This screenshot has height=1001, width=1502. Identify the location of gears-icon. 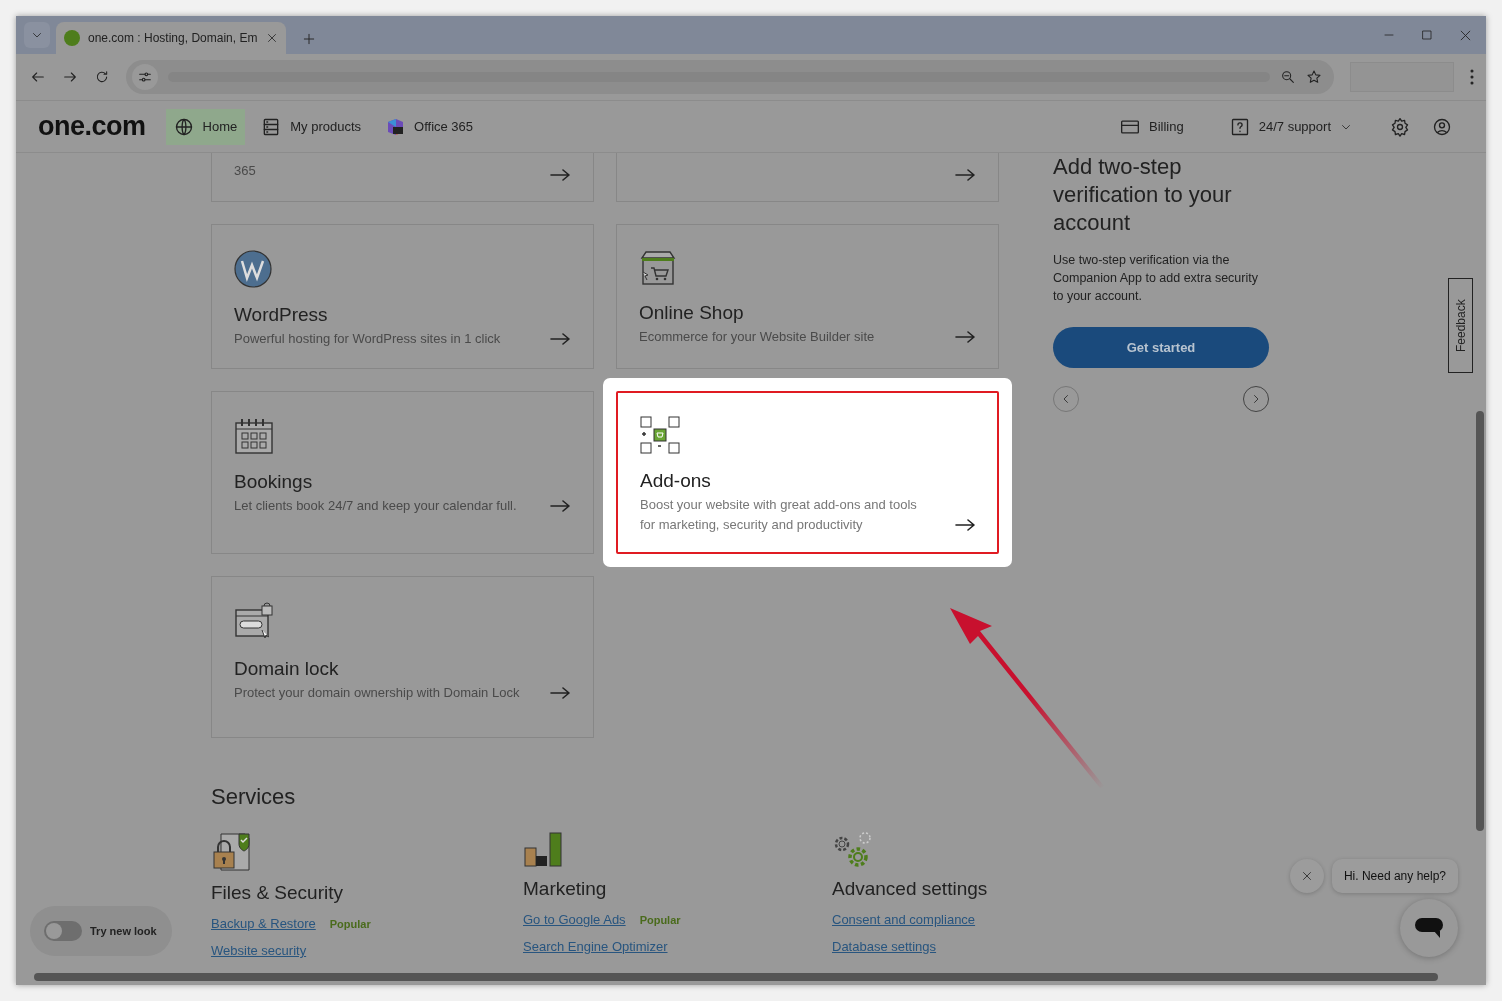
(852, 850).